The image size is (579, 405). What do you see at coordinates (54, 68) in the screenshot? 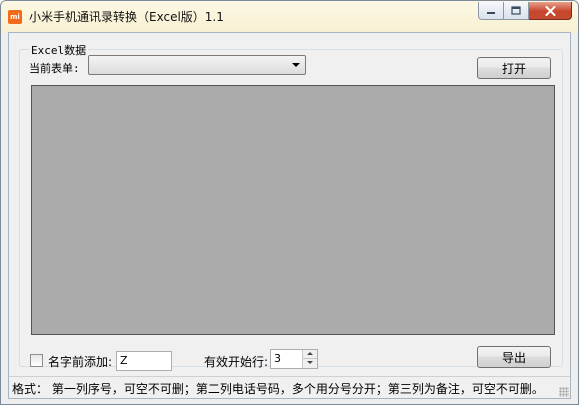
I see `sheet-label: 当前表单:` at bounding box center [54, 68].